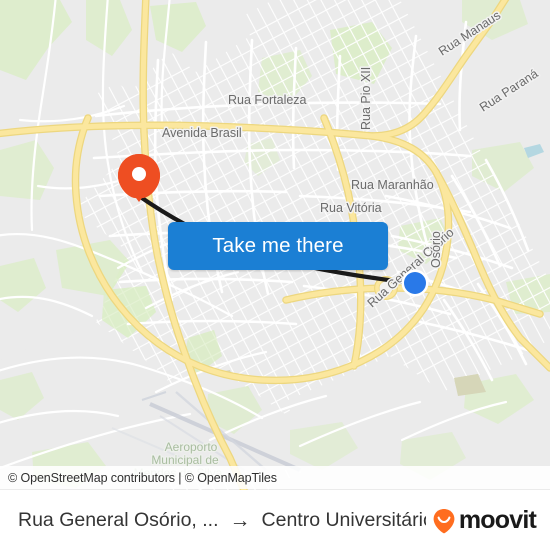  What do you see at coordinates (497, 520) in the screenshot?
I see `moovit-wordmark: moovit` at bounding box center [497, 520].